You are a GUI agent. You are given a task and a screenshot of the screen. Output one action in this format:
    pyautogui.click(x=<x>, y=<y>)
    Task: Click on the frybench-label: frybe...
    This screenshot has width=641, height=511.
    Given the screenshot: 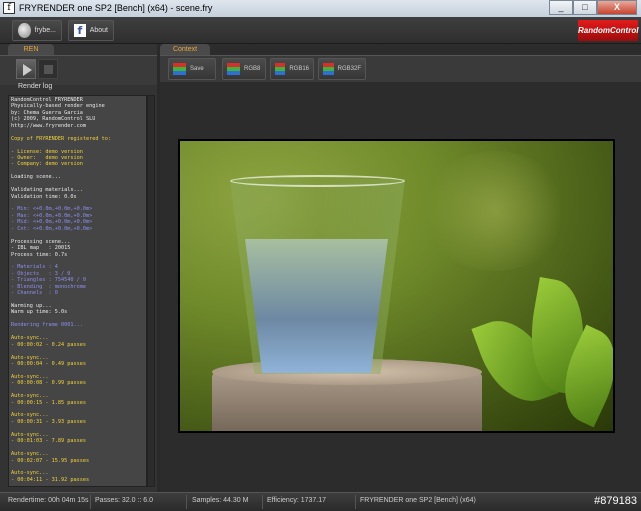 What is the action you would take?
    pyautogui.click(x=45, y=30)
    